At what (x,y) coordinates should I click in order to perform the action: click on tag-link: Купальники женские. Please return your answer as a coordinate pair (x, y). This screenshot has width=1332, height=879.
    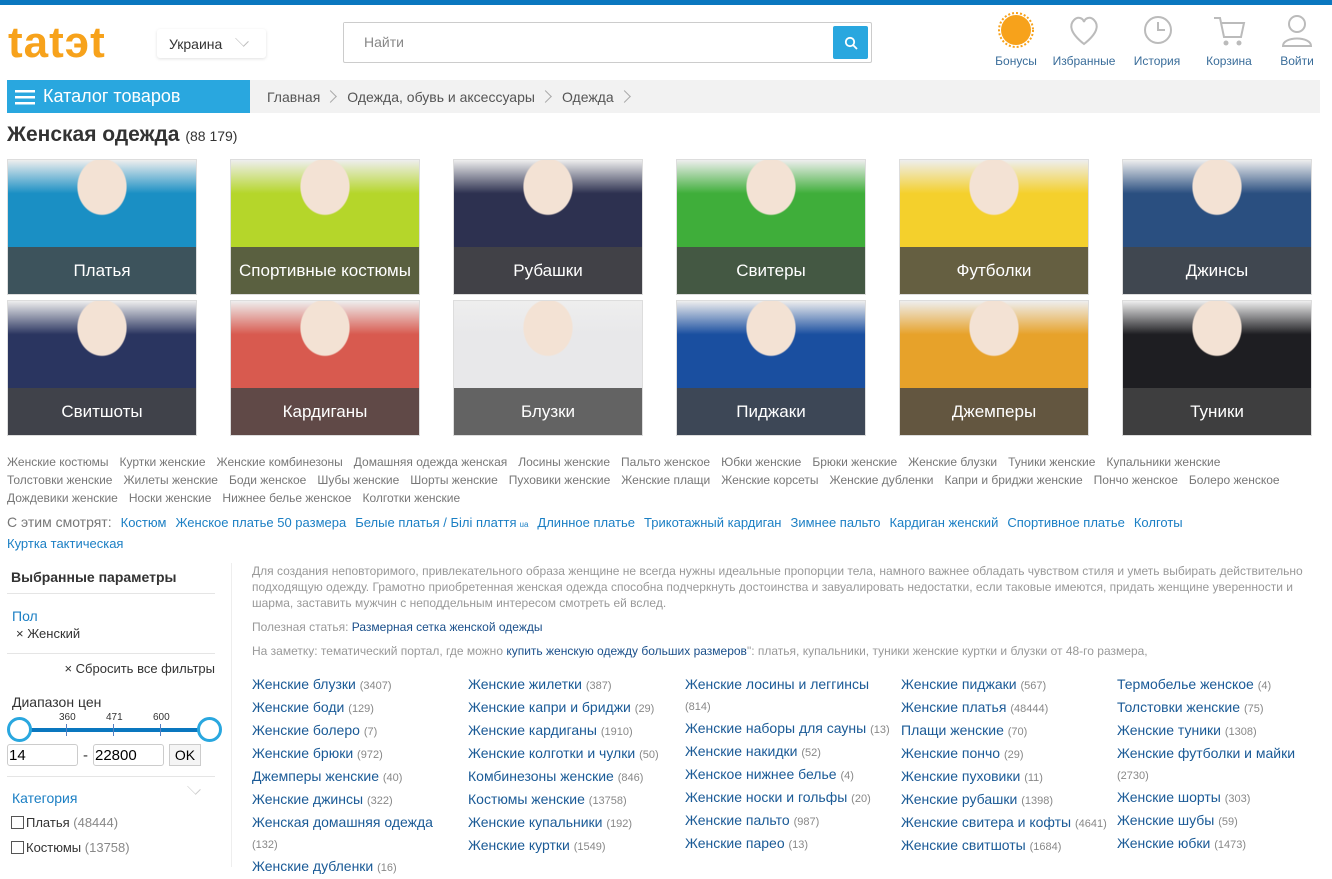
    Looking at the image, I should click on (1163, 462).